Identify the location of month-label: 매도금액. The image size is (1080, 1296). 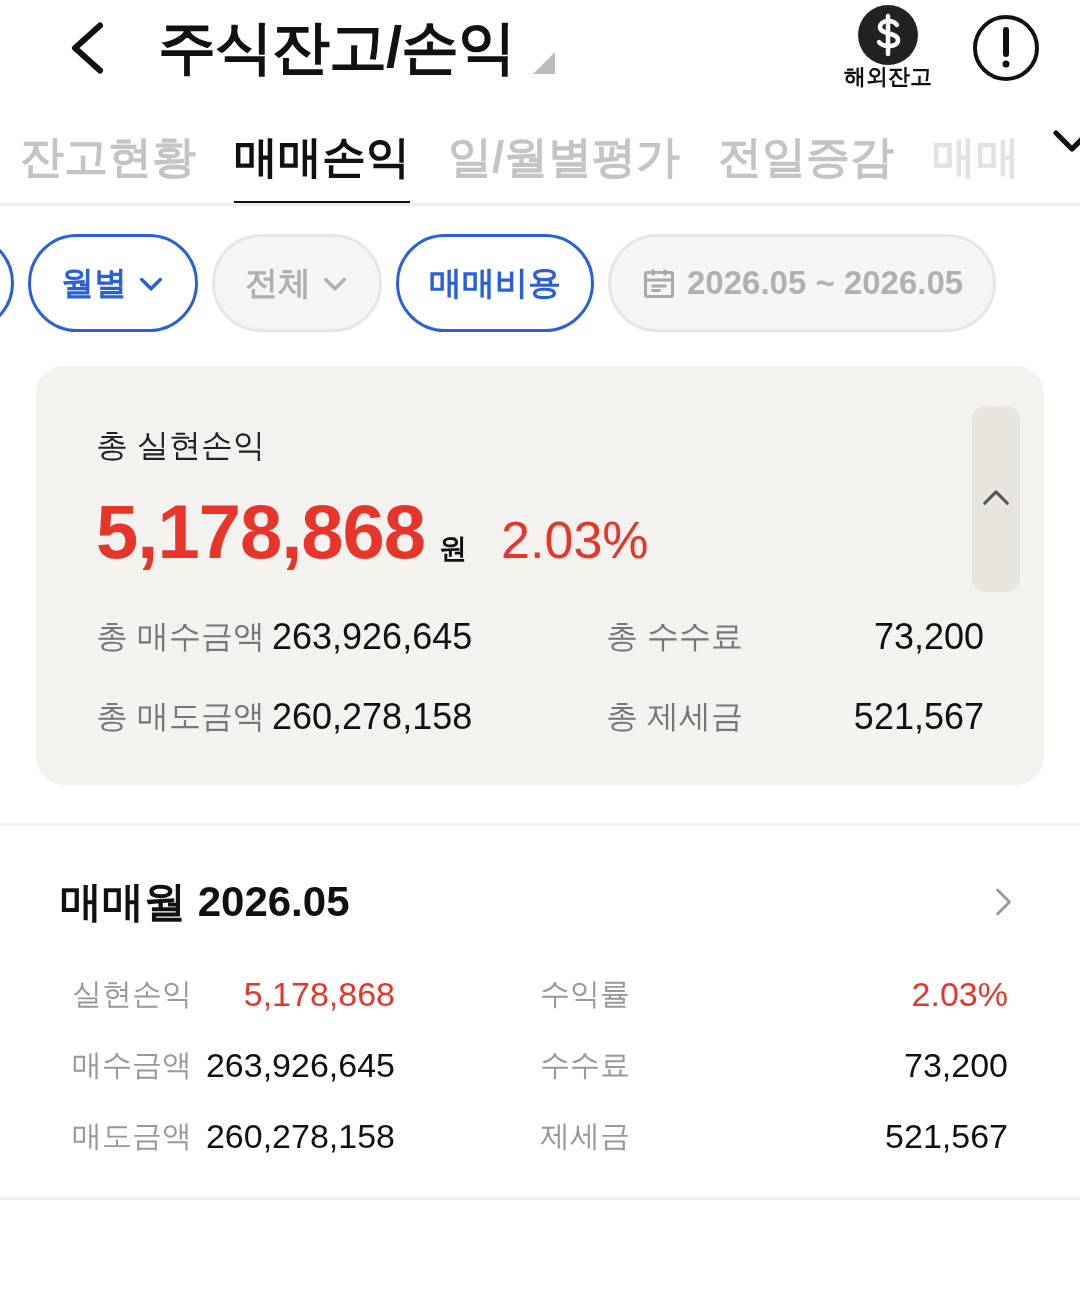
(132, 1136).